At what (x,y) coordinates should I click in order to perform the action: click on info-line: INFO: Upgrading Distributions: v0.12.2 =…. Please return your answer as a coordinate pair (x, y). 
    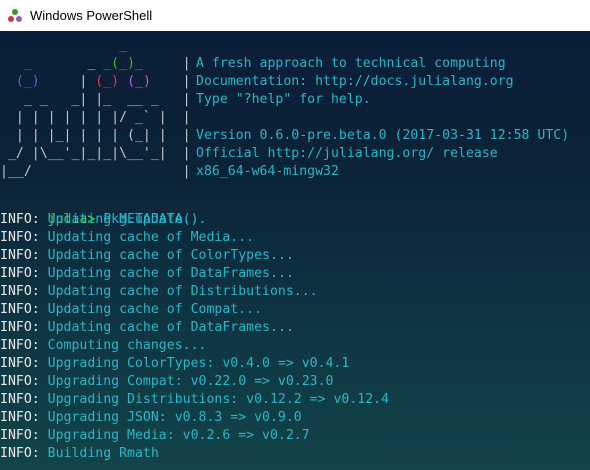
    Looking at the image, I should click on (194, 400).